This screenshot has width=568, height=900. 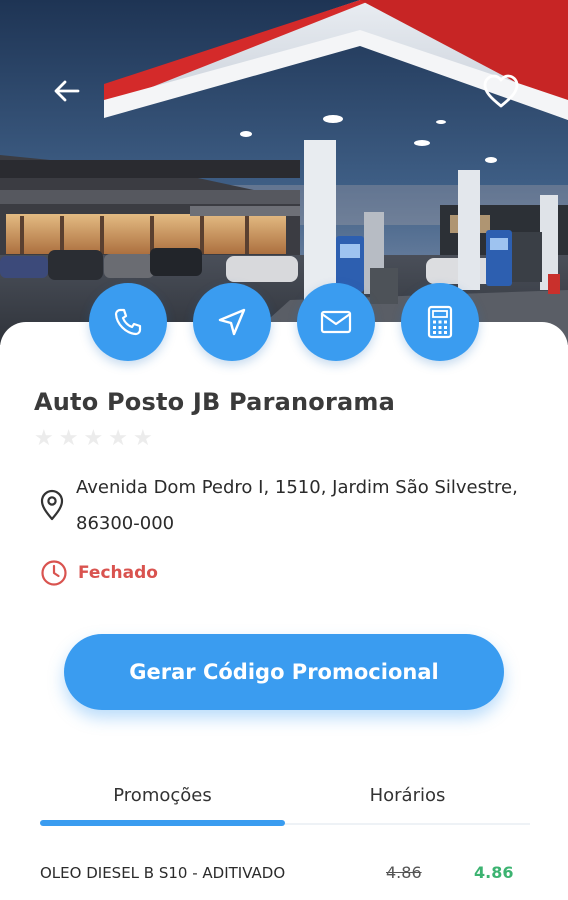 I want to click on generate-promo-code-button: Gerar Código Promocional, so click(x=284, y=672).